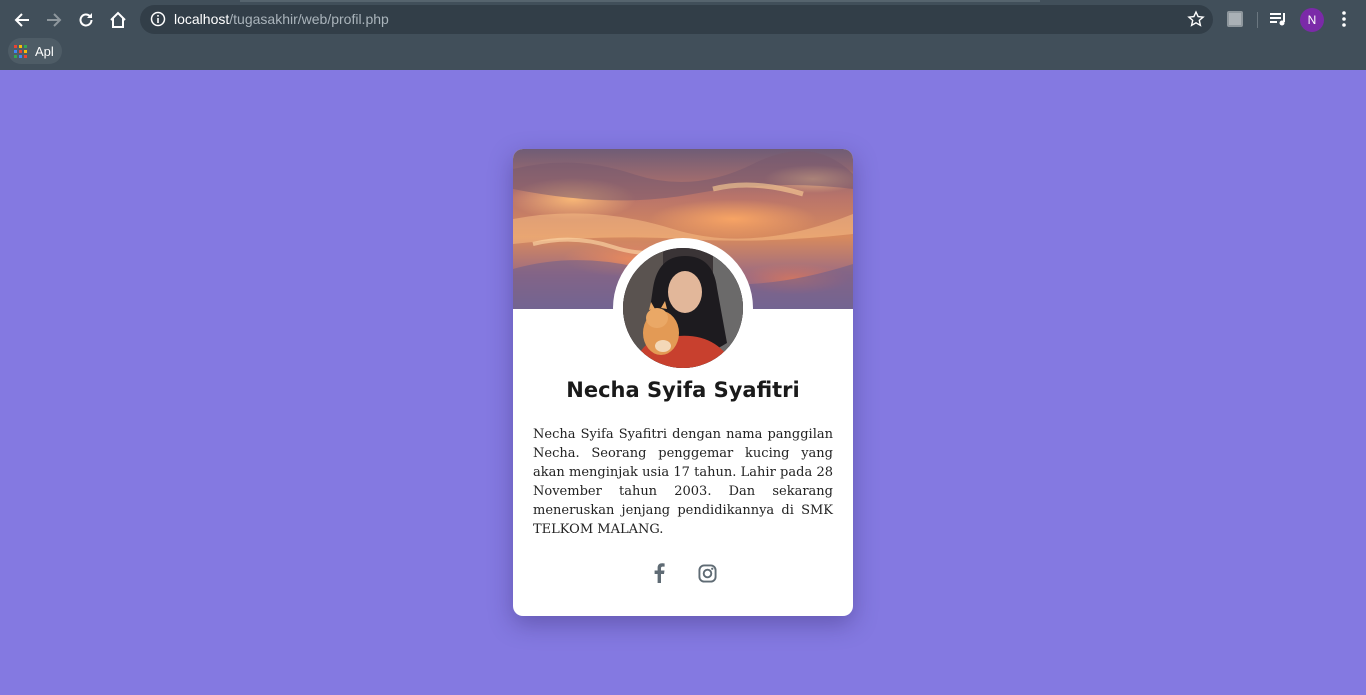  I want to click on more-menu-icon, so click(1344, 19).